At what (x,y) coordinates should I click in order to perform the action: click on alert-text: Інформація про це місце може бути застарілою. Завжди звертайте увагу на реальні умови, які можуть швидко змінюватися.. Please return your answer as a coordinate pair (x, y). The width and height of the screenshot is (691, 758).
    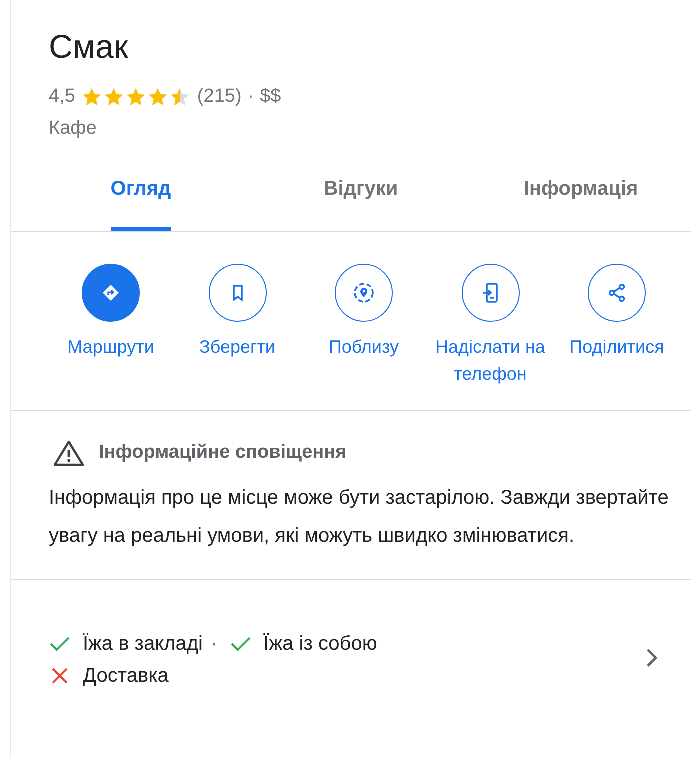
    Looking at the image, I should click on (359, 517).